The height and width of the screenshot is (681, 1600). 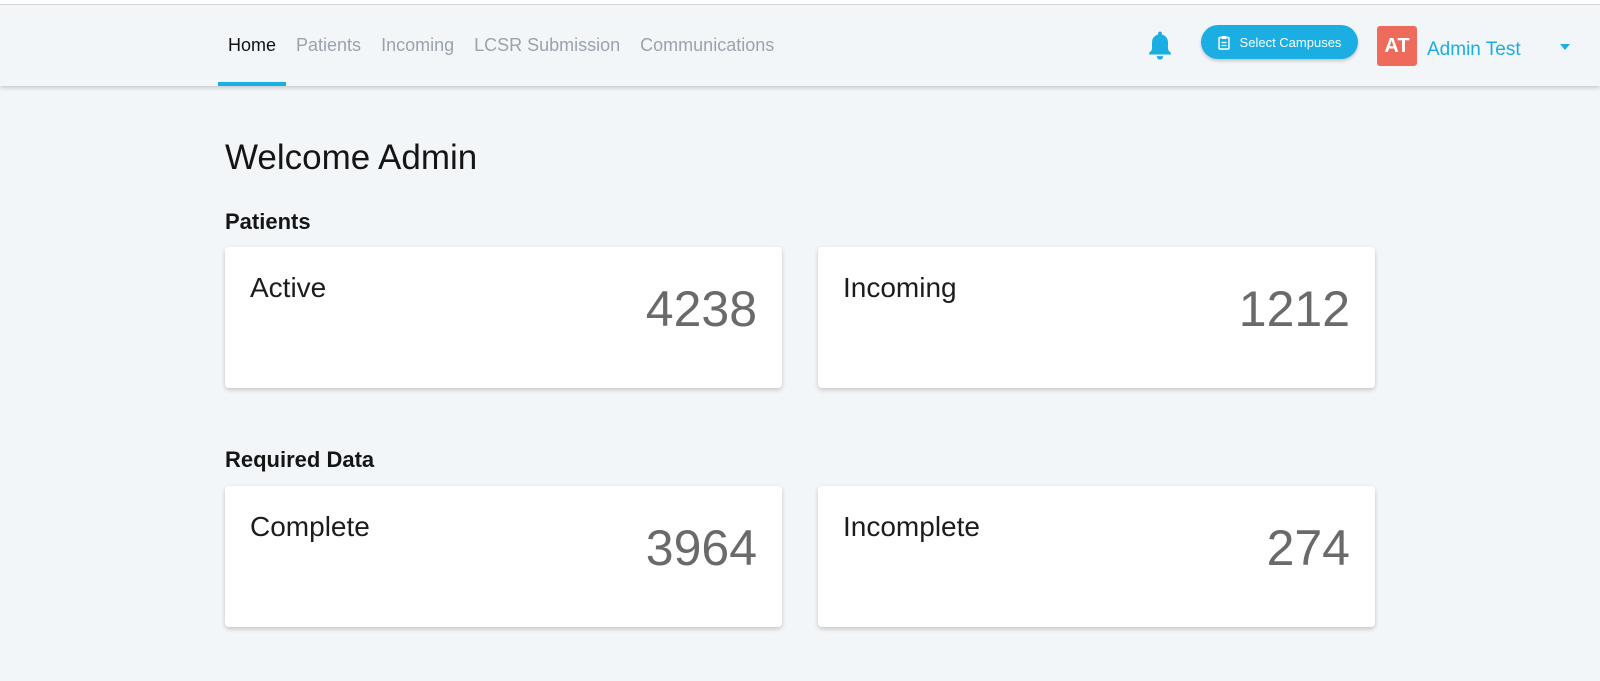 What do you see at coordinates (252, 45) in the screenshot?
I see `tab-home: Home` at bounding box center [252, 45].